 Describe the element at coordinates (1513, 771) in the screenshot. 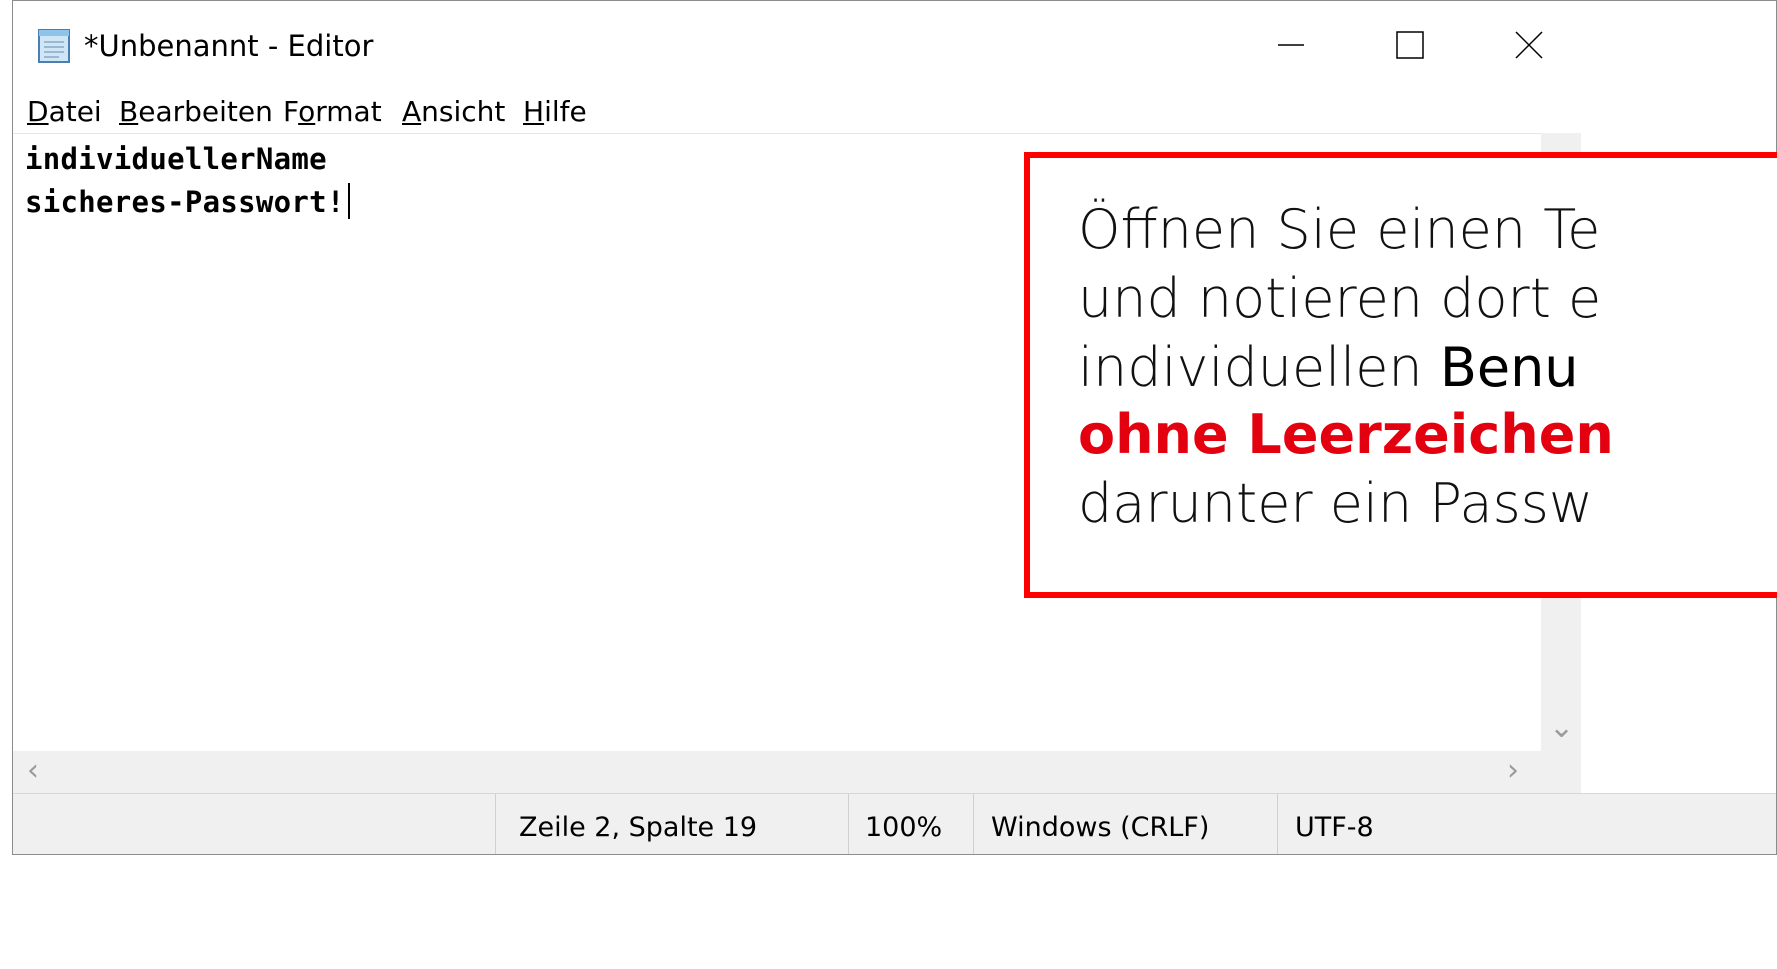

I see `scroll-right-icon: ›` at that location.